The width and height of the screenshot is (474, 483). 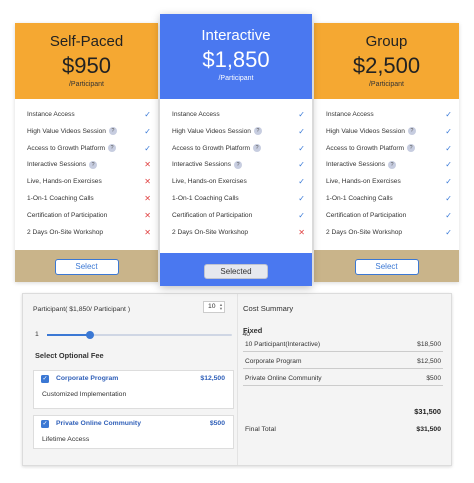 What do you see at coordinates (202, 165) in the screenshot?
I see `feature-label: Interactive Sessions` at bounding box center [202, 165].